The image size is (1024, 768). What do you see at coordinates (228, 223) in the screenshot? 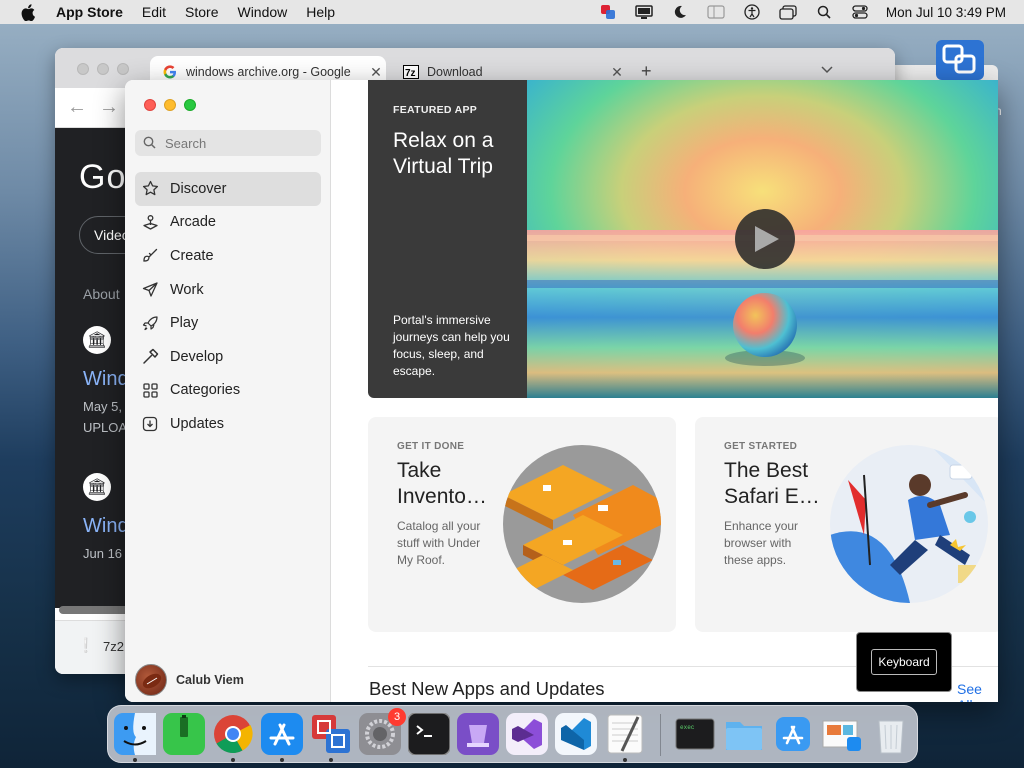
I see `sidebar-item-arcade: Arcade` at bounding box center [228, 223].